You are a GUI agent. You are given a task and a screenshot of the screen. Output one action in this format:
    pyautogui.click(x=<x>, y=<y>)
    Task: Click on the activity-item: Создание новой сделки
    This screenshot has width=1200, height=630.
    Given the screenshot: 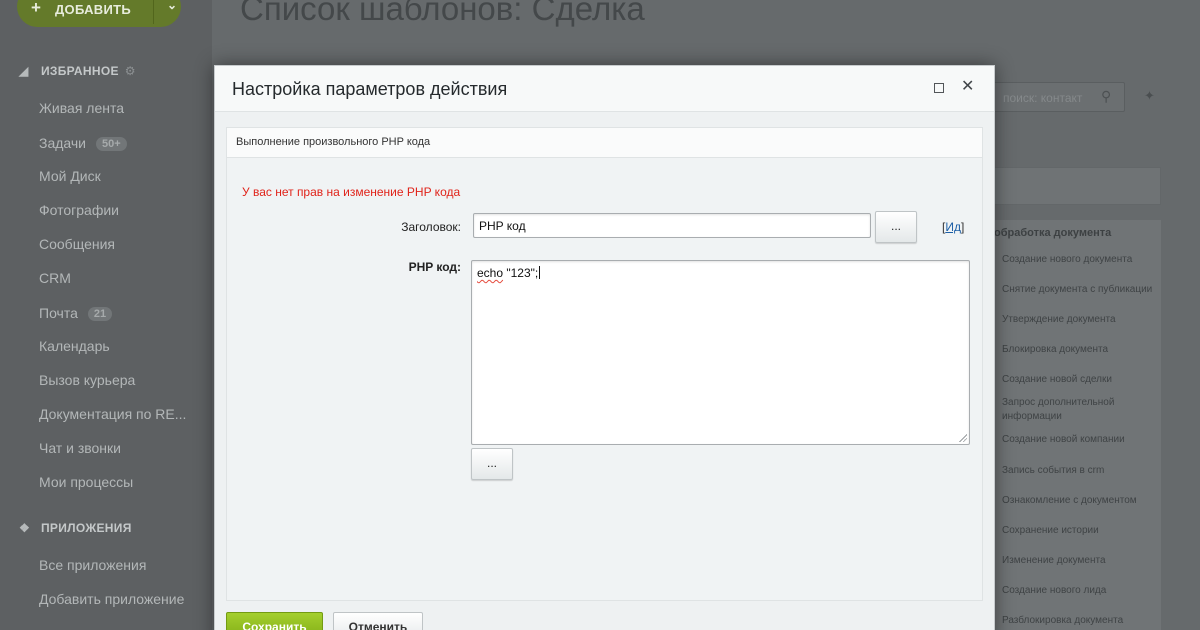 What is the action you would take?
    pyautogui.click(x=1082, y=380)
    